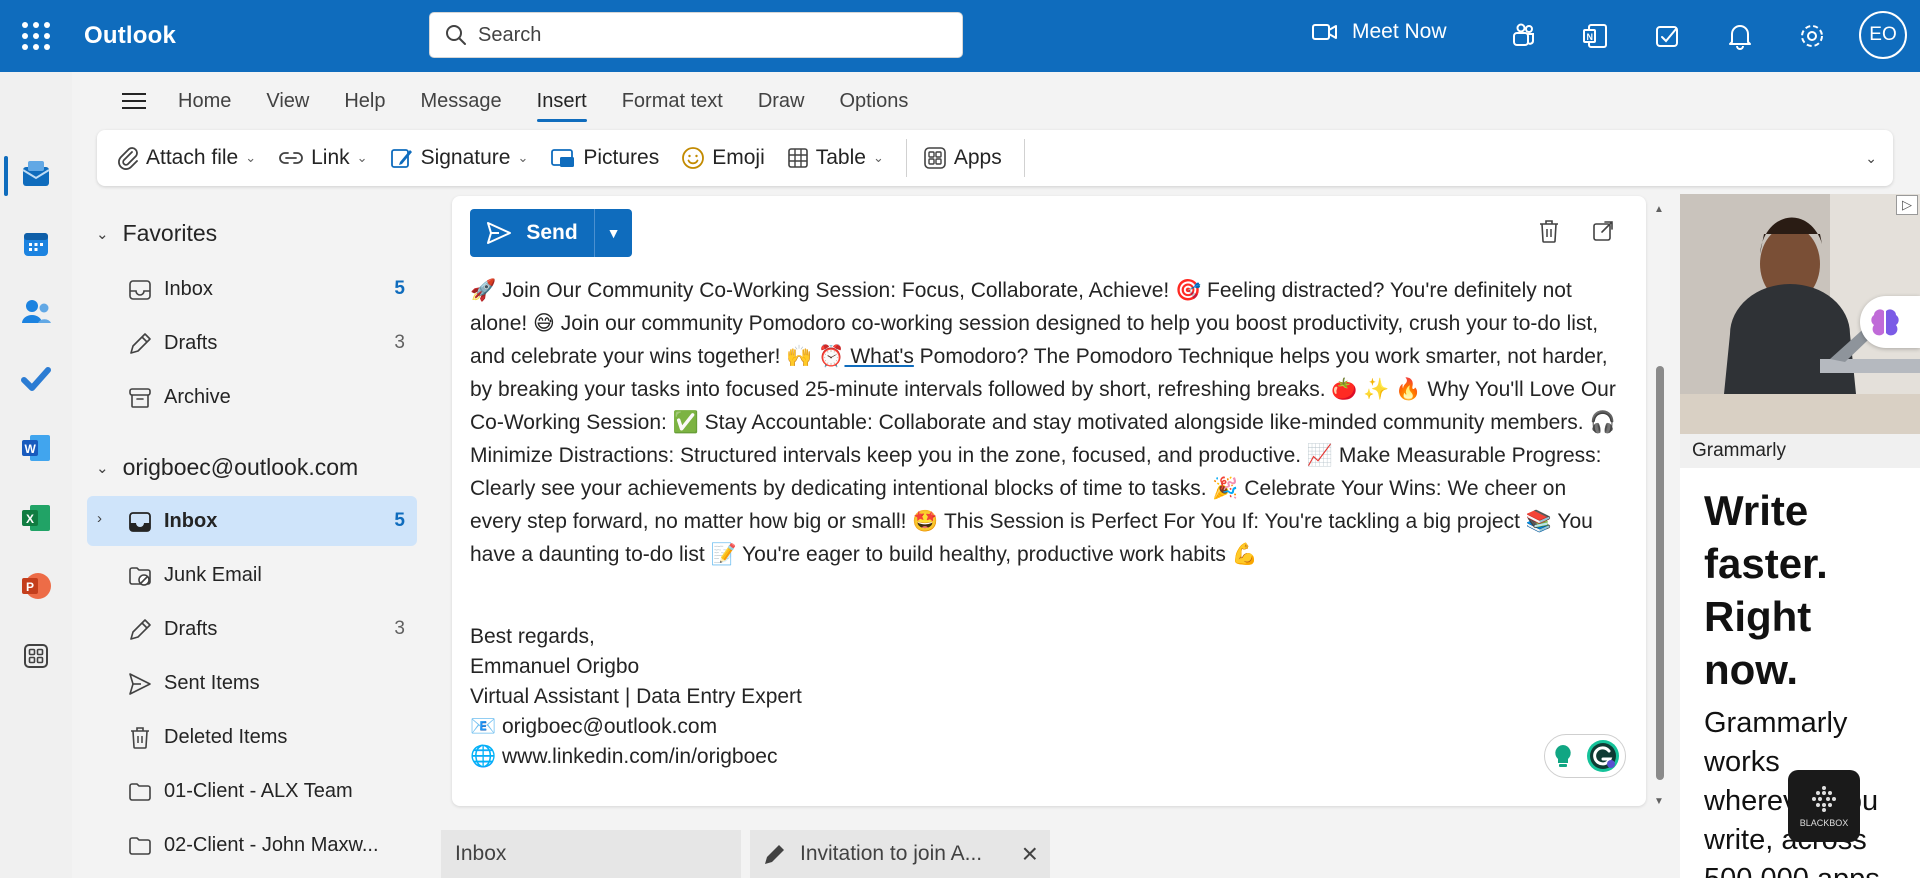 The image size is (1920, 878). What do you see at coordinates (399, 288) in the screenshot?
I see `unread-count: 5` at bounding box center [399, 288].